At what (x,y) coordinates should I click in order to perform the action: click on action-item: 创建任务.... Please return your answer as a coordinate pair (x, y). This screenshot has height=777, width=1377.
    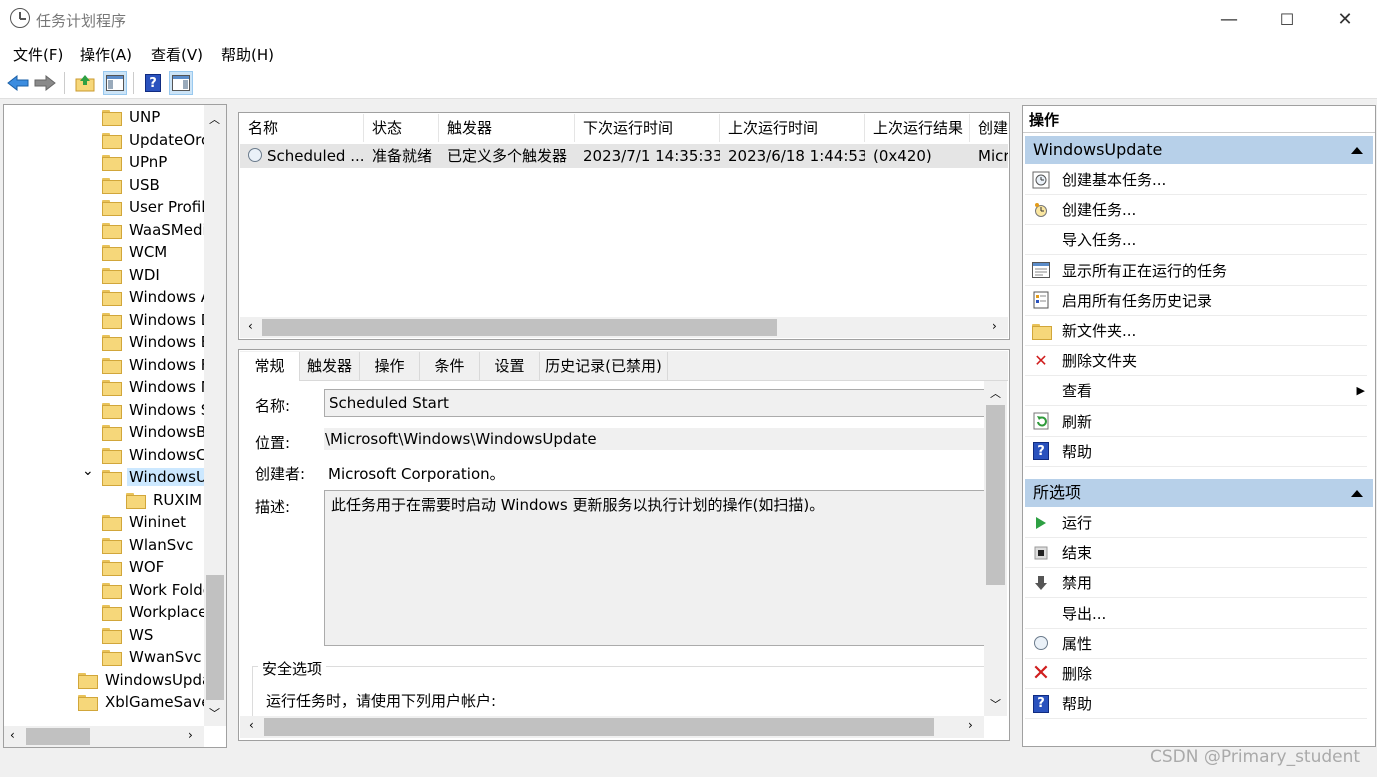
    Looking at the image, I should click on (1196, 210).